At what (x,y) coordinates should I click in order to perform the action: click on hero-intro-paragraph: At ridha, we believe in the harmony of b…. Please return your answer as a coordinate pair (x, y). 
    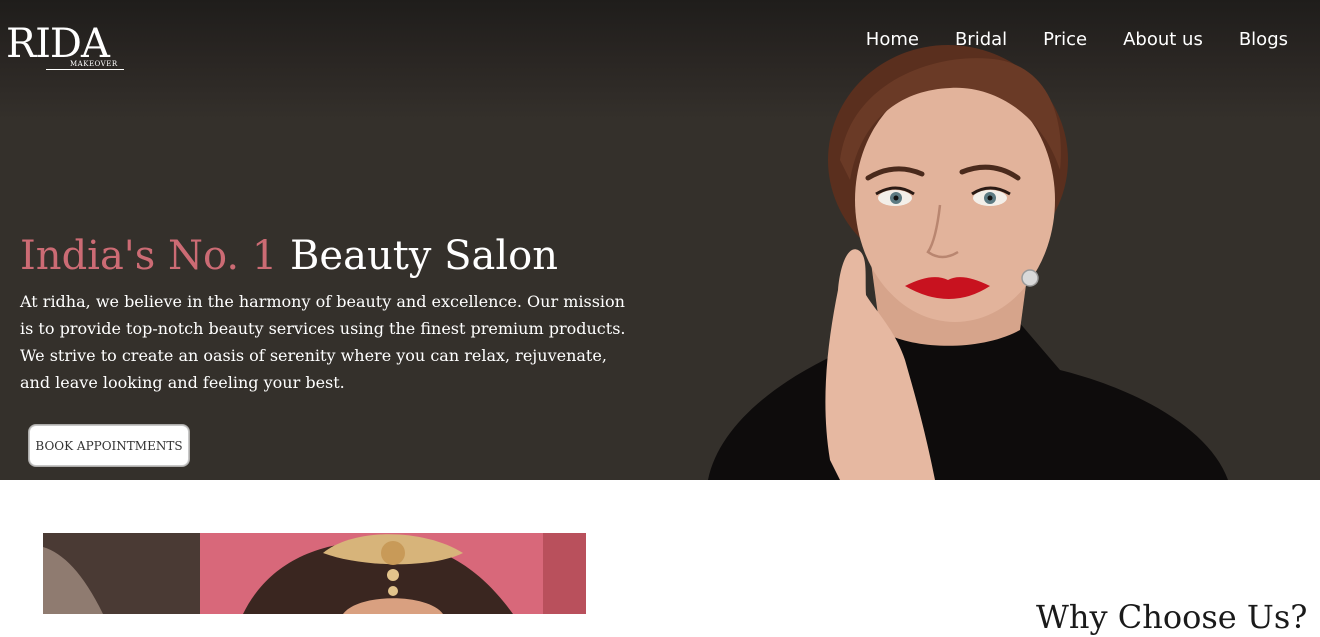
    Looking at the image, I should click on (323, 342).